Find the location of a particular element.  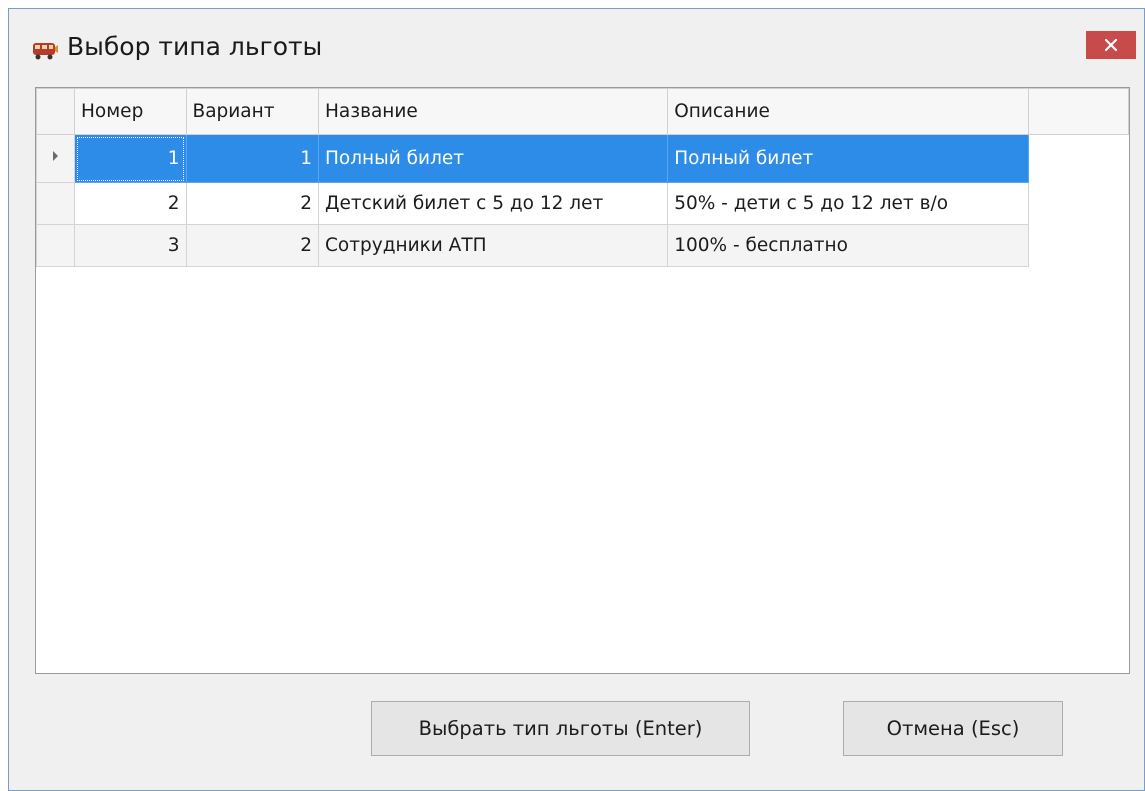

table-row: 3 2 Сотрудники АТП 100% - бесплатно is located at coordinates (582, 245).